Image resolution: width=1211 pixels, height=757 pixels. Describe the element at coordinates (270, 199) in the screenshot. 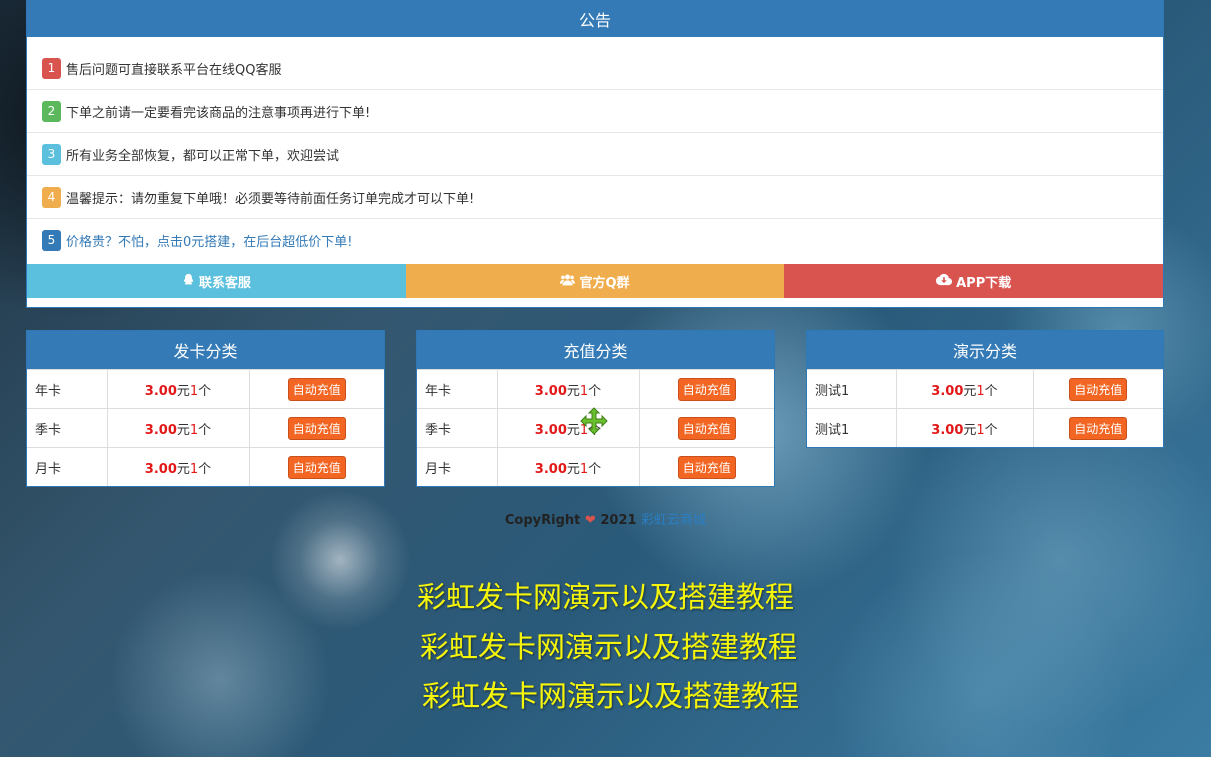

I see `notice-text: 温馨提示：请勿重复下单哦！必须要等待前面任务订单完成才可以下单!` at that location.